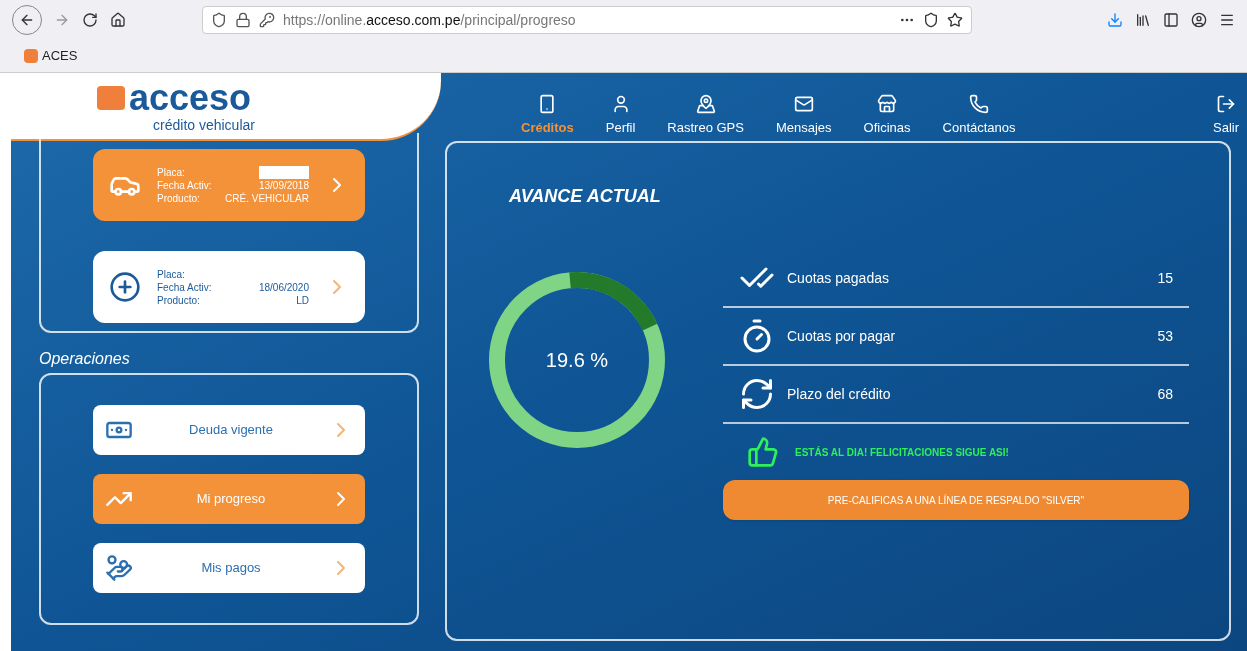  What do you see at coordinates (31, 56) in the screenshot?
I see `bookmark-icon` at bounding box center [31, 56].